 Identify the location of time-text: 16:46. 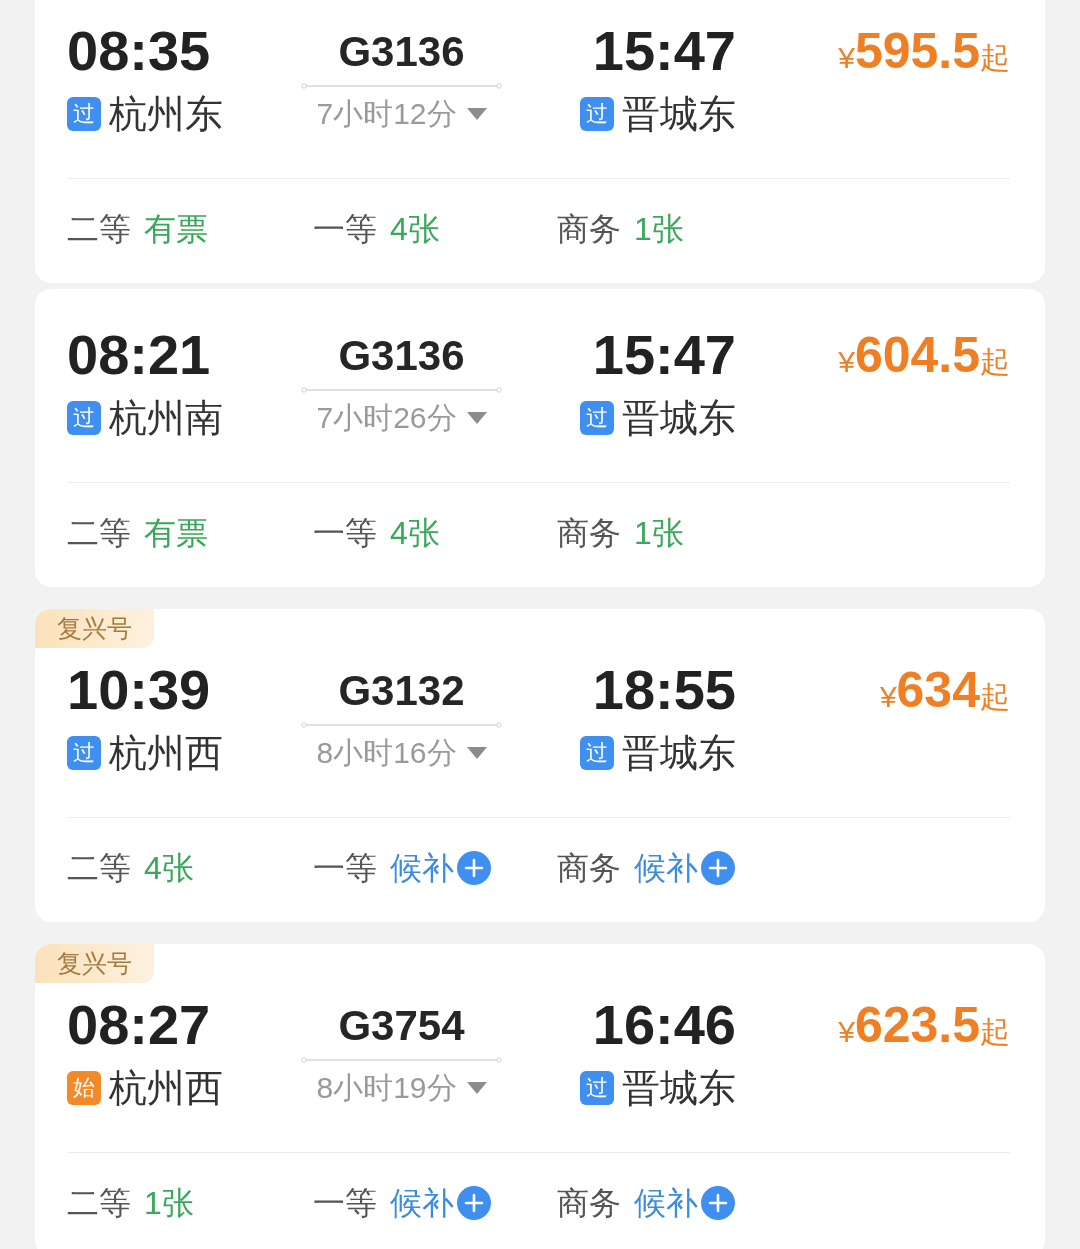
(664, 1025).